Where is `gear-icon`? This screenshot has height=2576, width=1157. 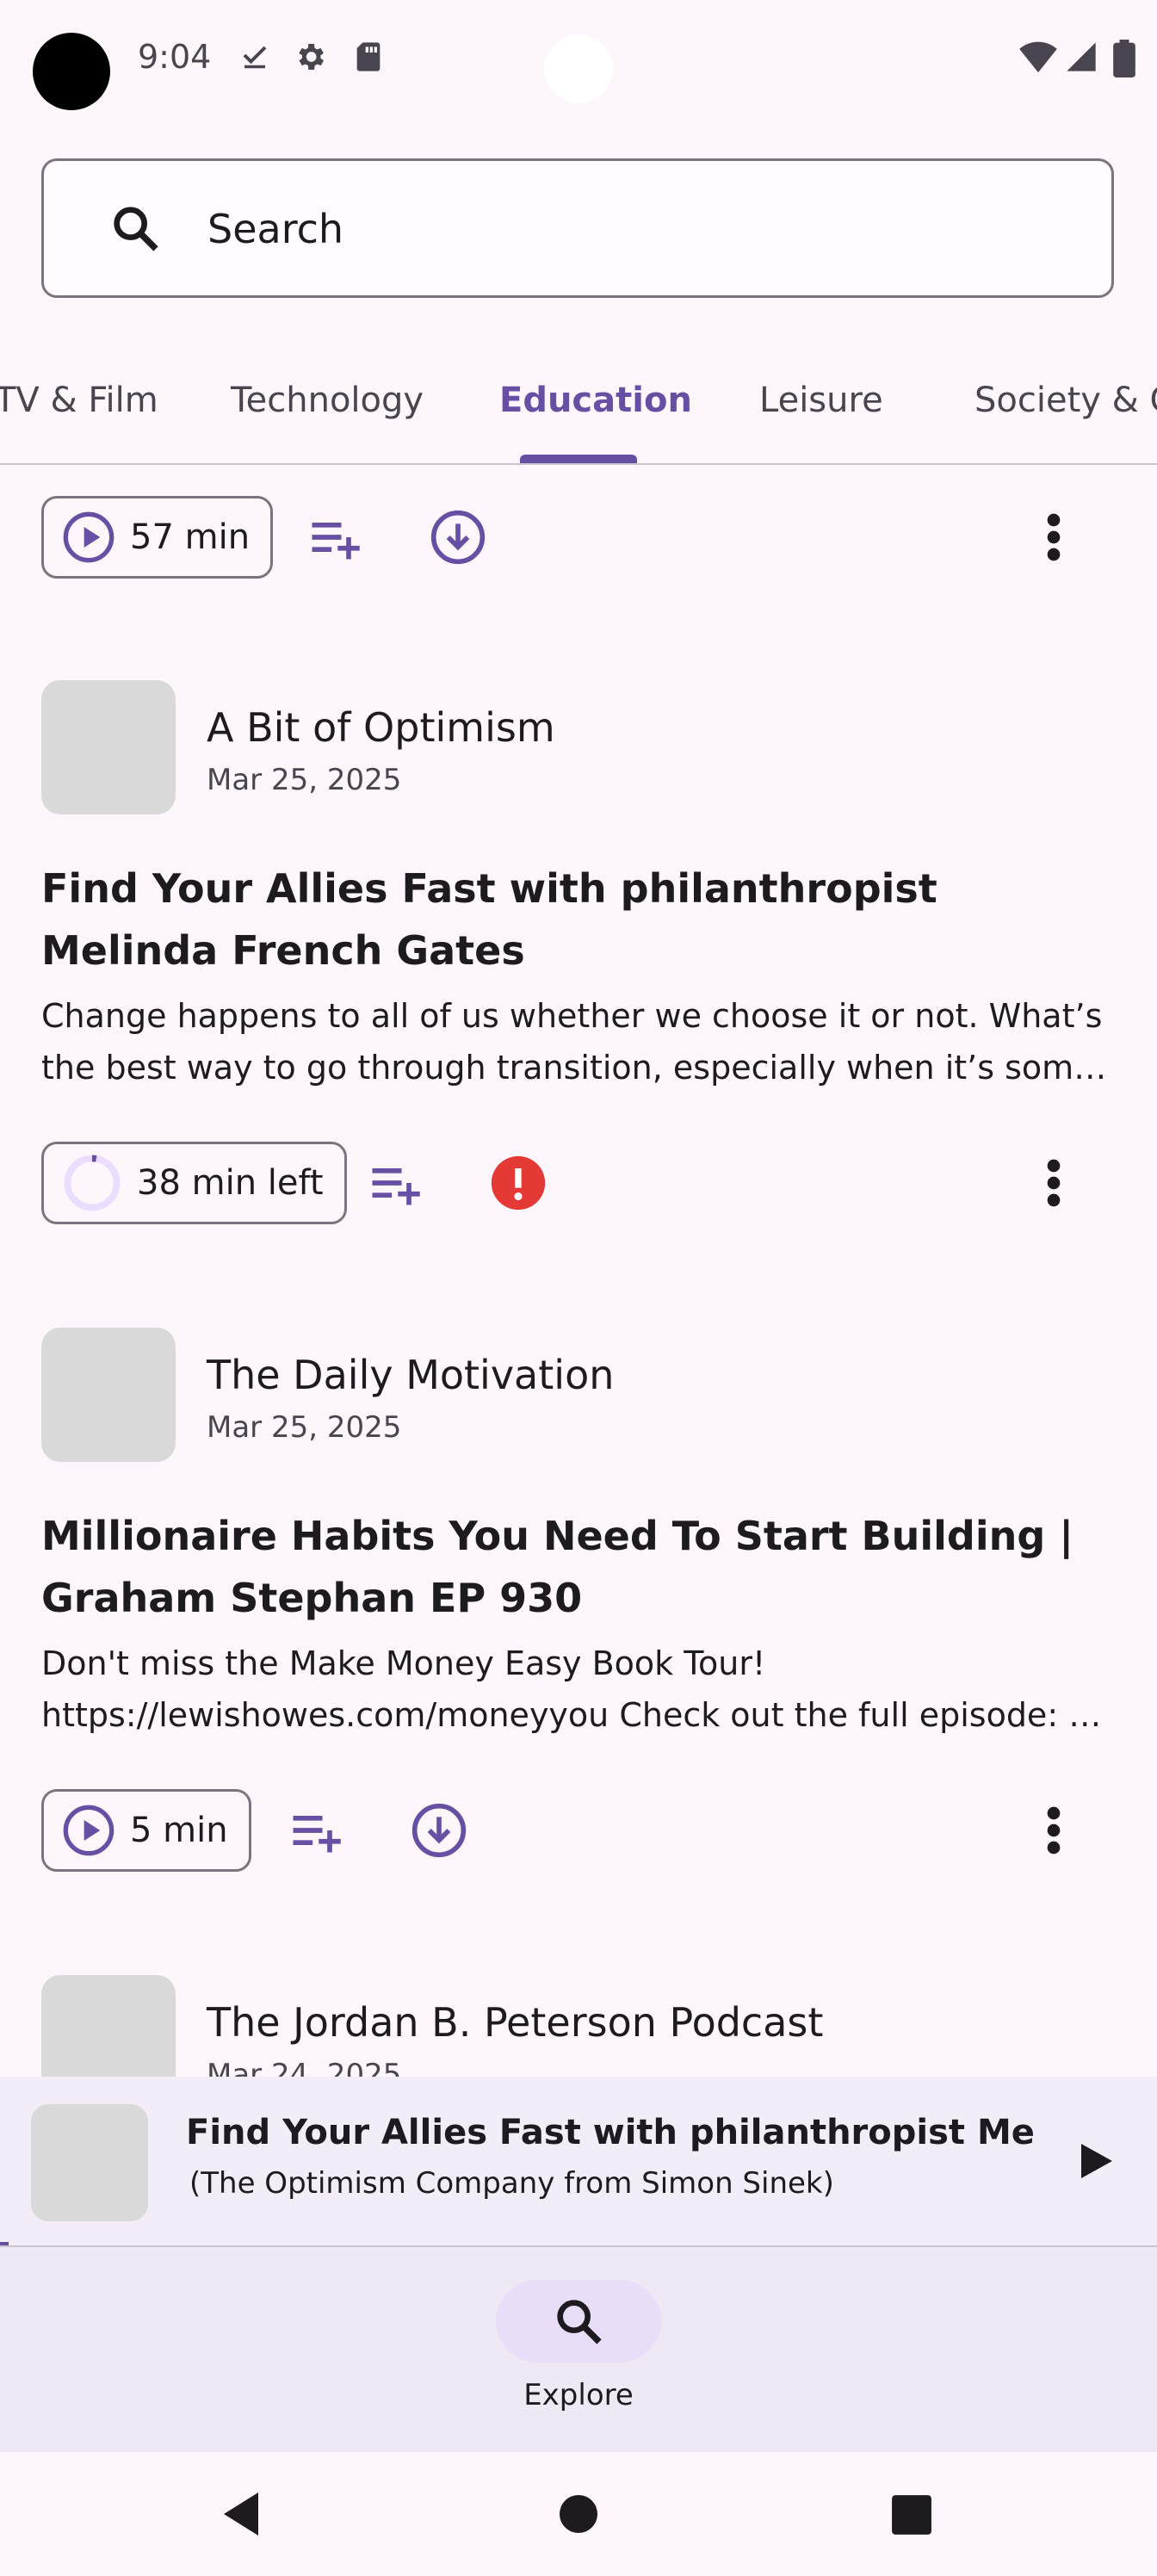 gear-icon is located at coordinates (311, 57).